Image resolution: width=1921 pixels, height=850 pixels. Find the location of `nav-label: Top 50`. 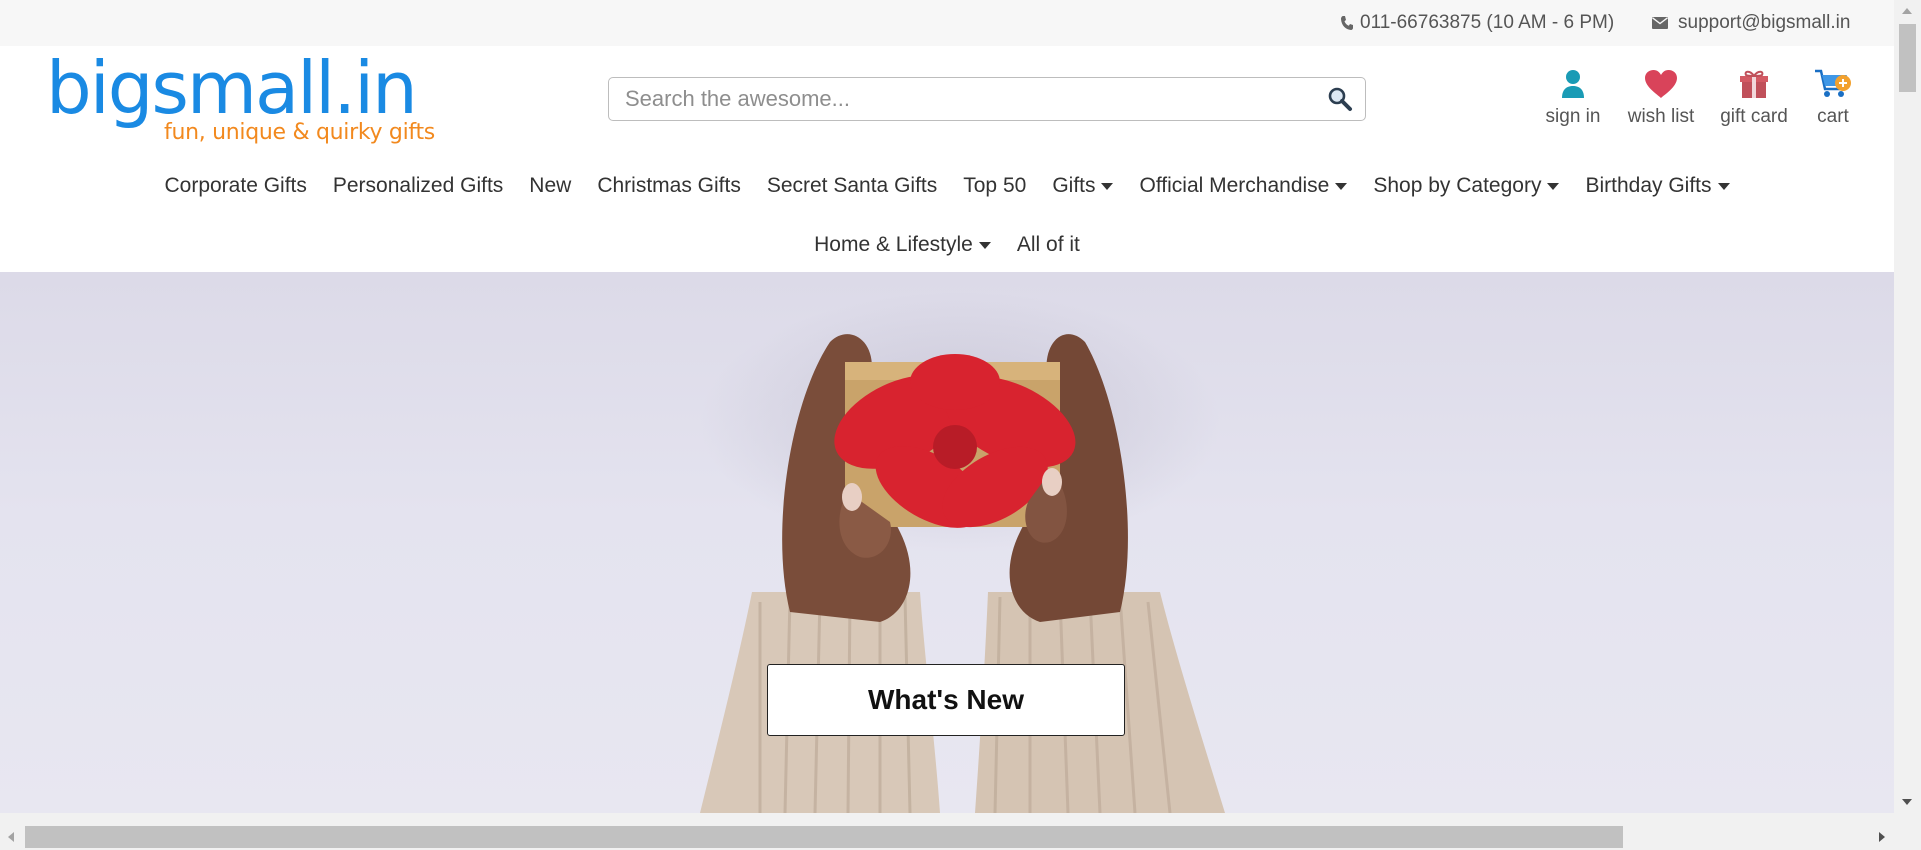

nav-label: Top 50 is located at coordinates (995, 185).